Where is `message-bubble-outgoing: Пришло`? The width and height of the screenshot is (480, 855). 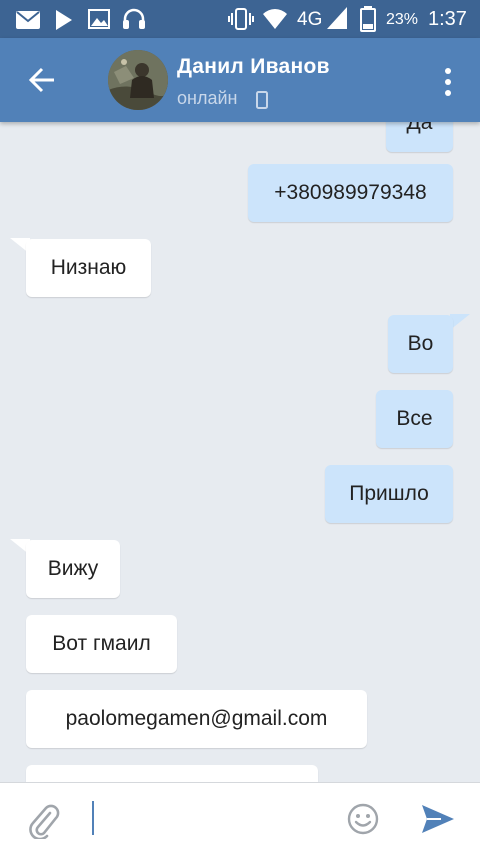 message-bubble-outgoing: Пришло is located at coordinates (389, 494).